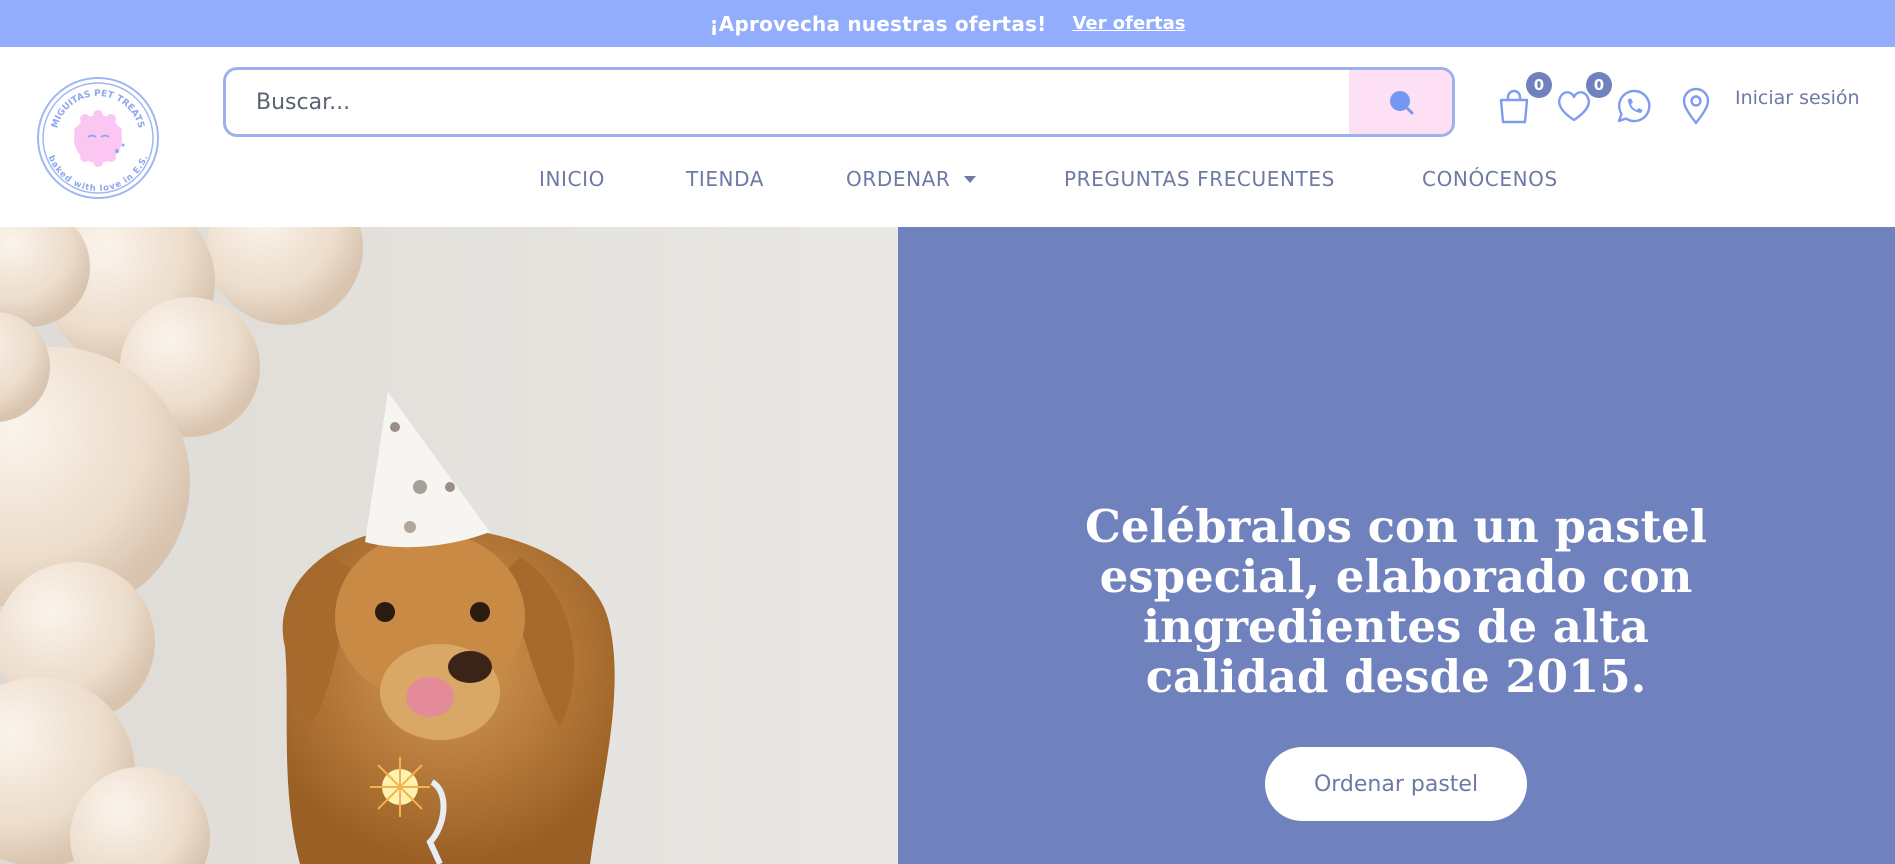  I want to click on cart-button: 0, so click(1523, 99).